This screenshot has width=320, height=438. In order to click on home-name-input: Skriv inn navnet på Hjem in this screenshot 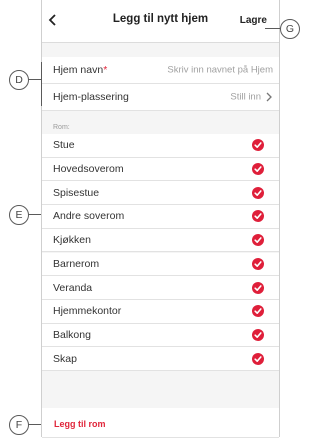, I will do `click(220, 70)`.